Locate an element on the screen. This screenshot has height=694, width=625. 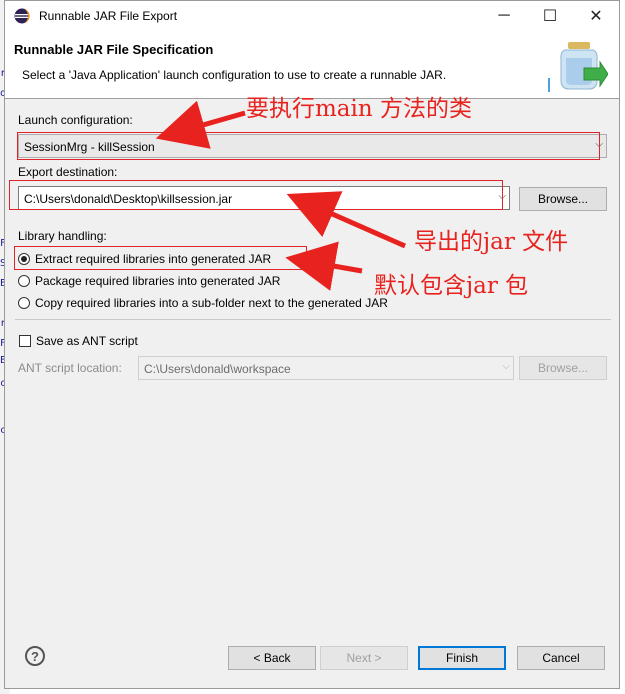
arrow-to-library-option is located at coordinates (324, 266).